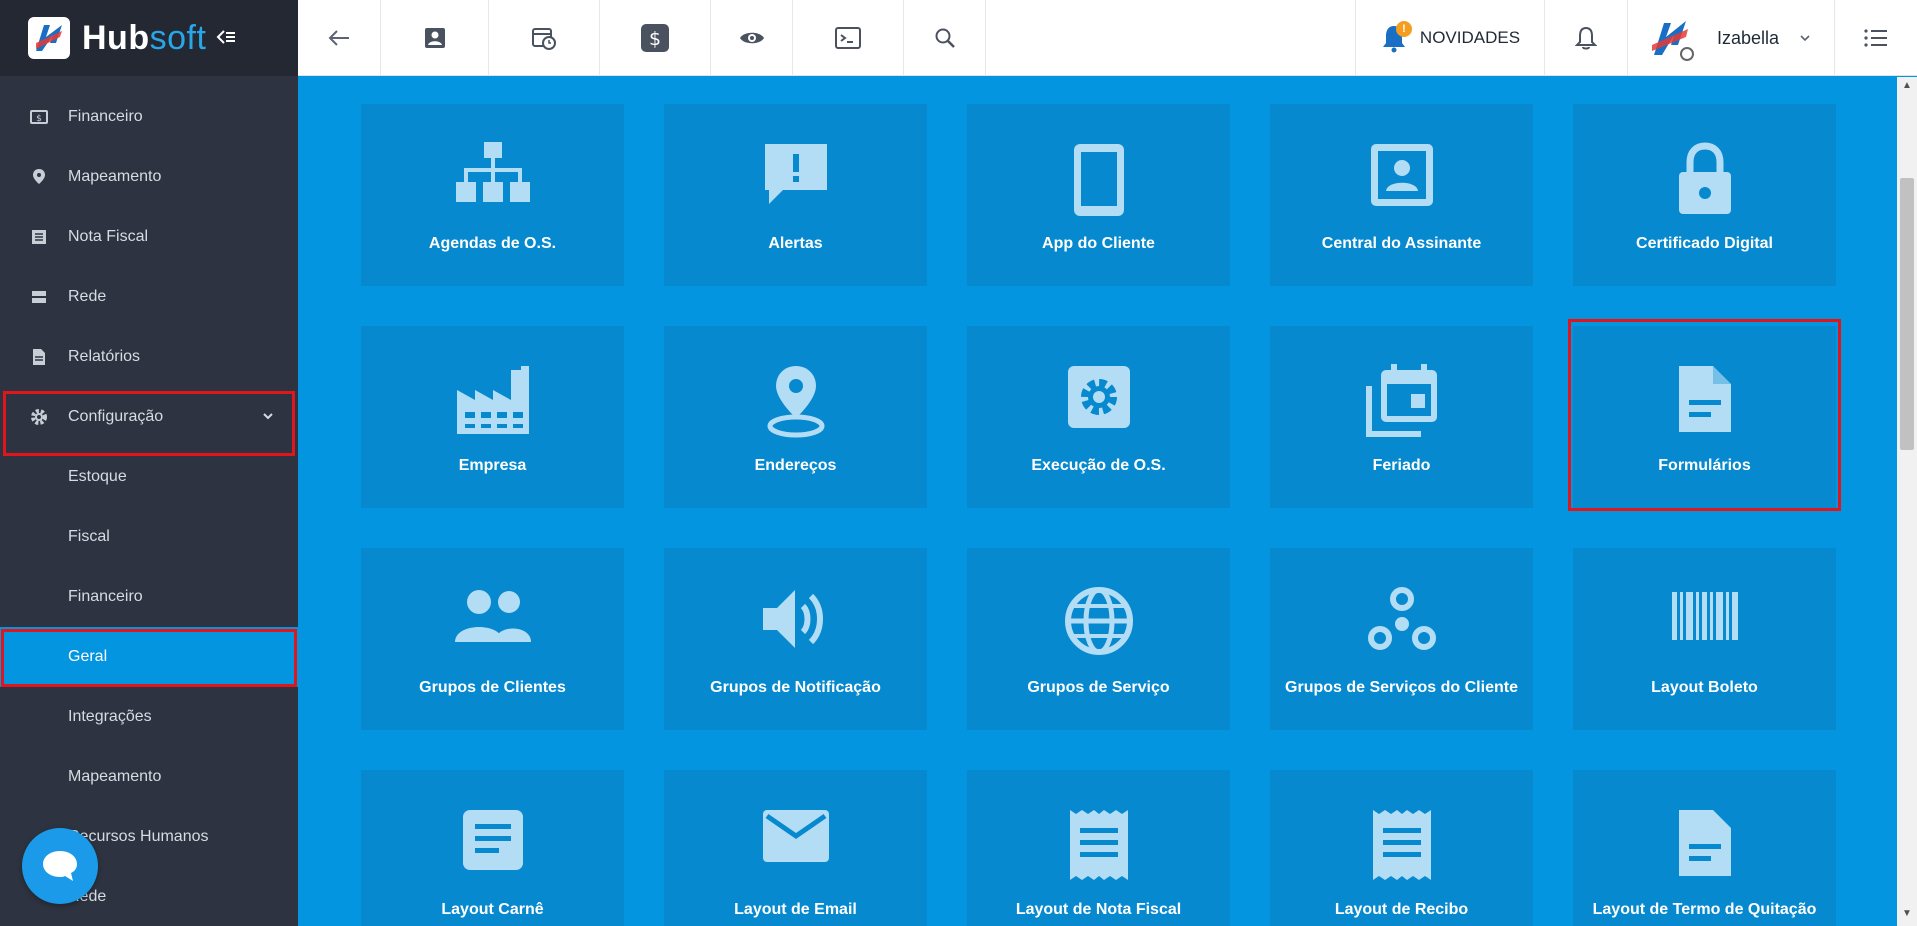 Image resolution: width=1917 pixels, height=926 pixels. Describe the element at coordinates (492, 417) in the screenshot. I see `tile-empresa: Empresa` at that location.